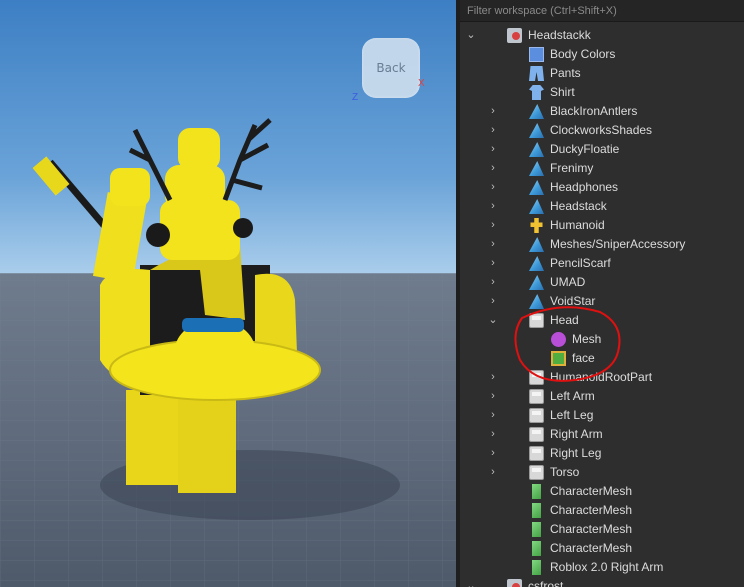  I want to click on axis-z-label: Z, so click(355, 97).